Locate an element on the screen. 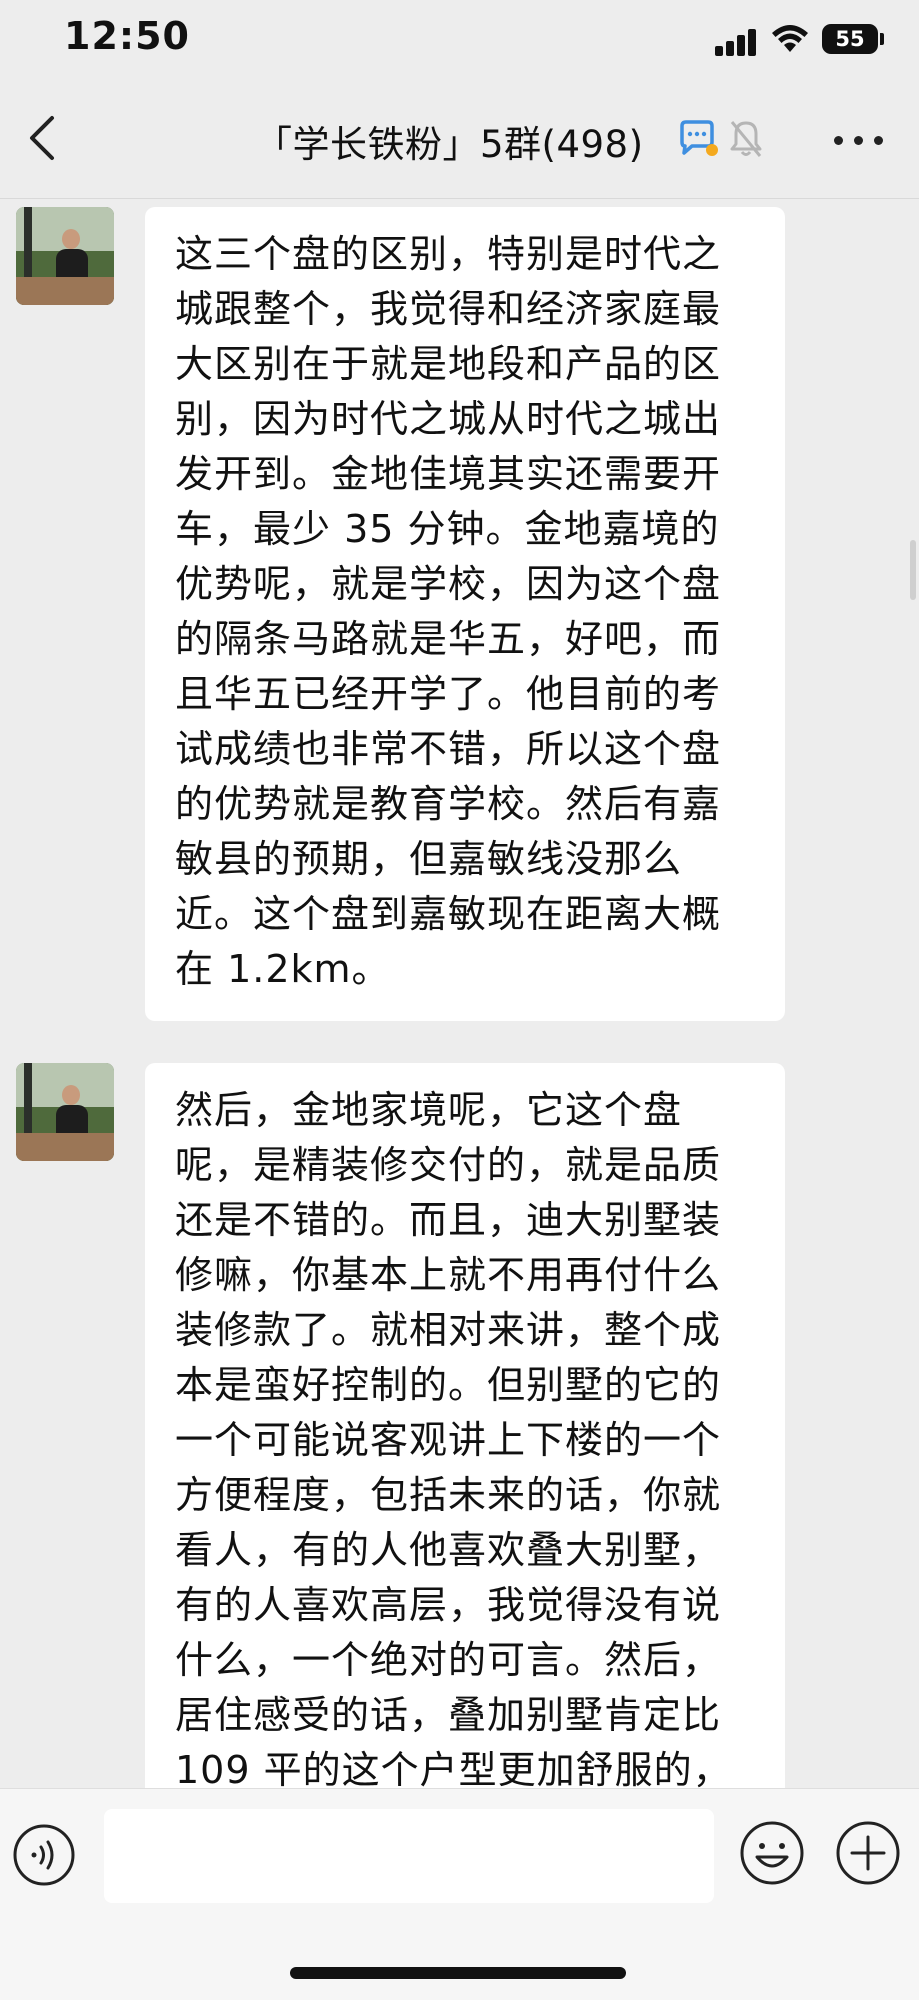 The height and width of the screenshot is (2000, 919). chat-title: 「学长铁粉」5群(498) is located at coordinates (449, 141).